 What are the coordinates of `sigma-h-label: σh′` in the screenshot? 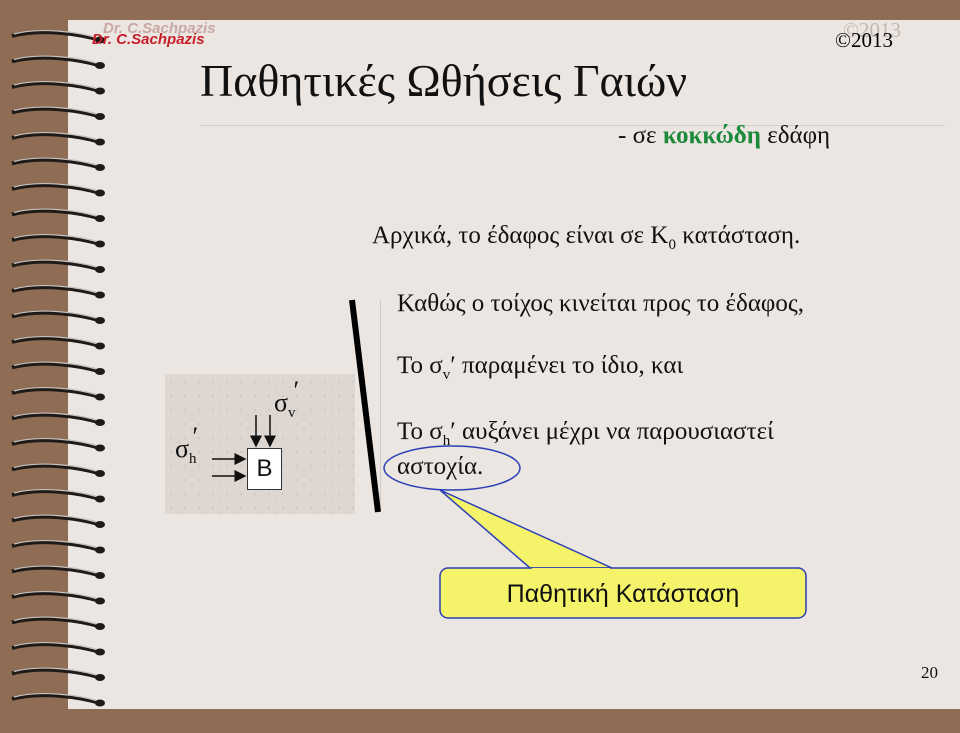 It's located at (187, 445).